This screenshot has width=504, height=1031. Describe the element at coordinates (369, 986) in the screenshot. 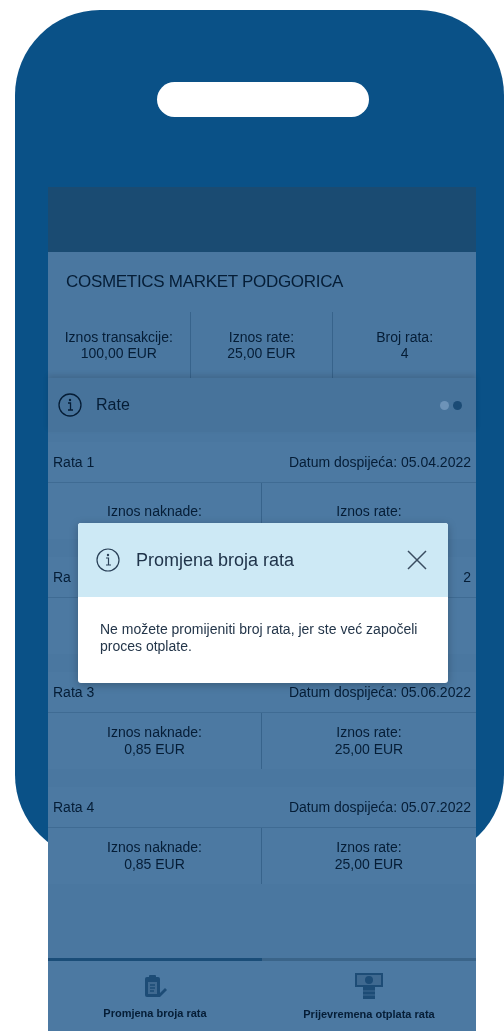

I see `cash-icon` at that location.